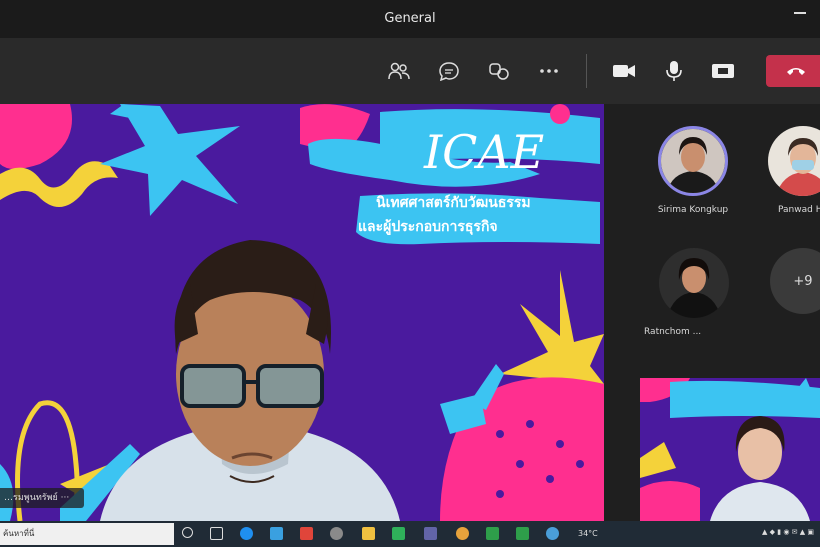 The height and width of the screenshot is (547, 820). Describe the element at coordinates (586, 71) in the screenshot. I see `toolbar-separator` at that location.